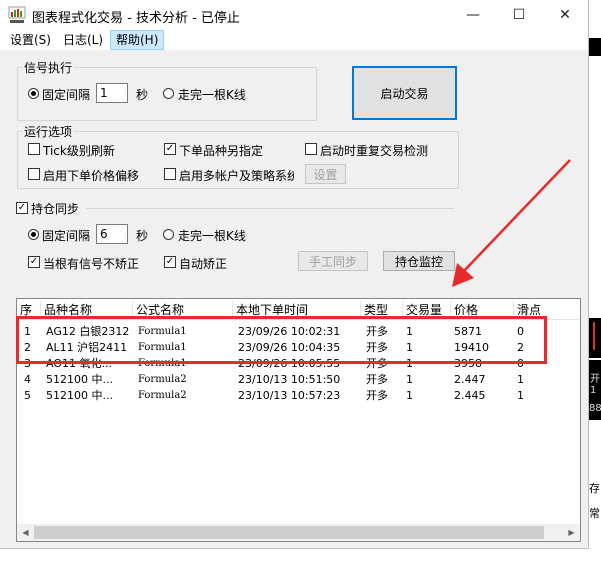  I want to click on background-window-strip: 开 1 88 存 常, so click(595, 283).